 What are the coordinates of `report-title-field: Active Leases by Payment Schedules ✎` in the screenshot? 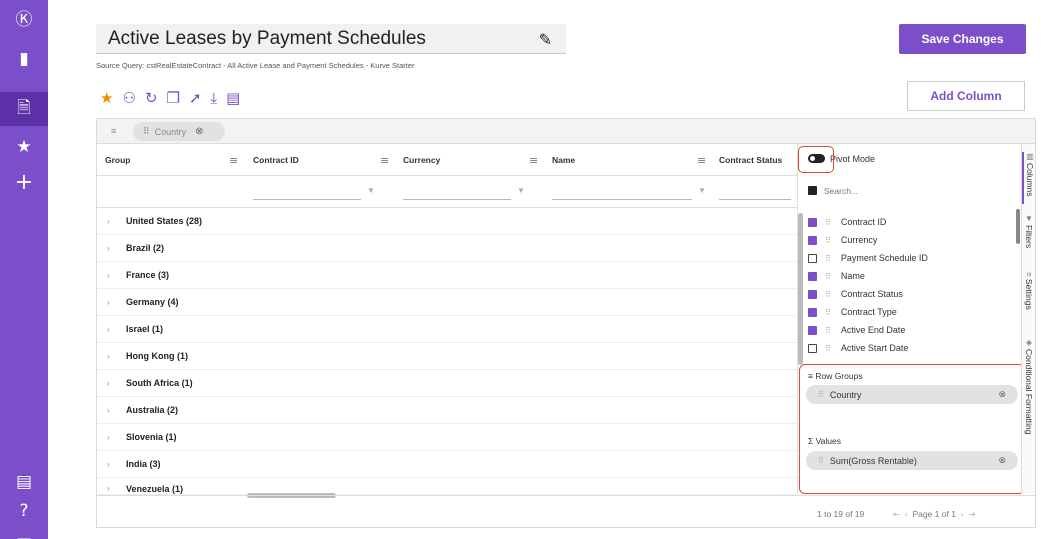 It's located at (331, 39).